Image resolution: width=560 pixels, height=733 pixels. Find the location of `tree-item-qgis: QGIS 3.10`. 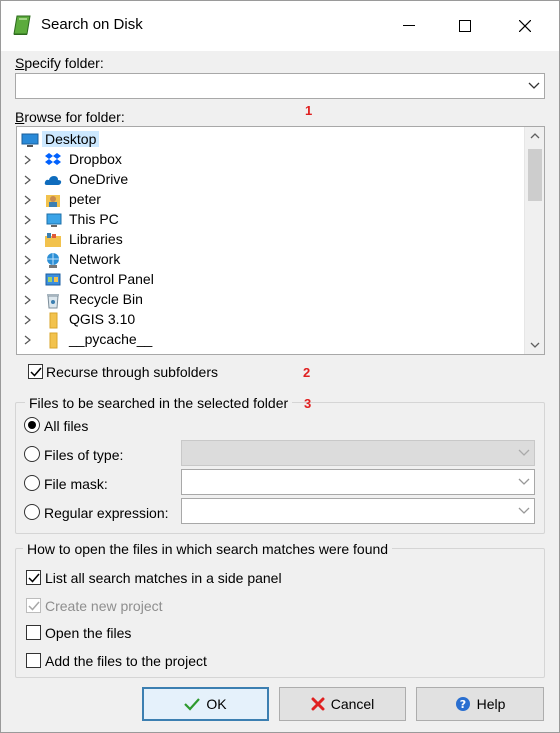

tree-item-qgis: QGIS 3.10 is located at coordinates (269, 320).